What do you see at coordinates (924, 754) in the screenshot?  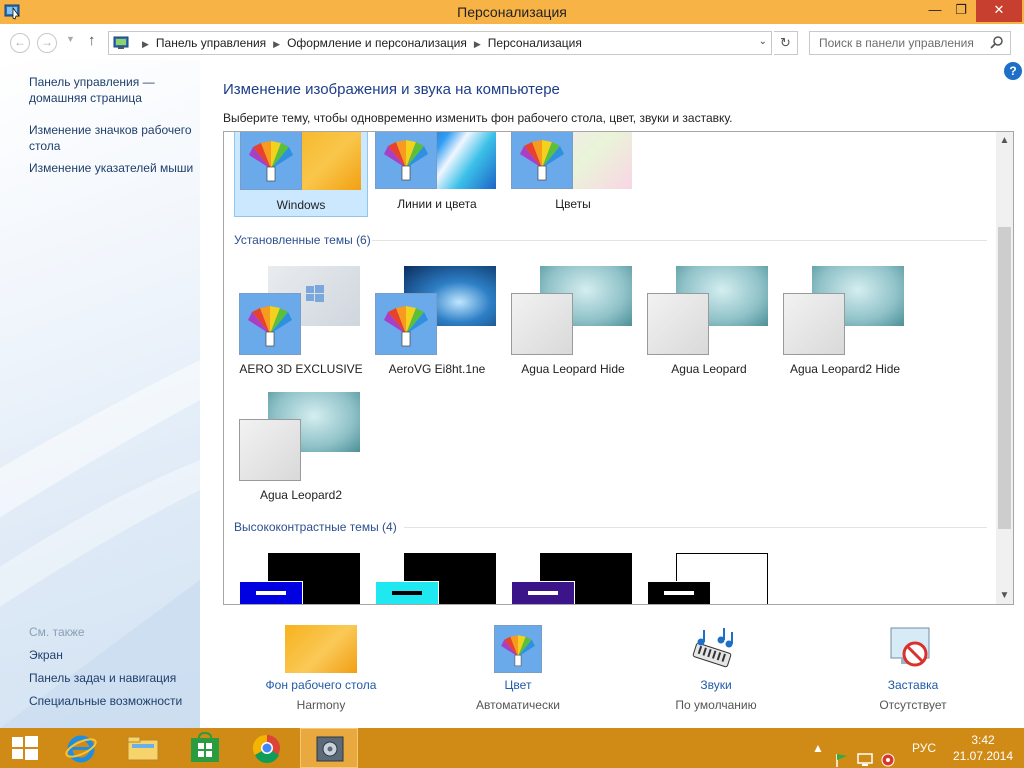 I see `input-language: РУС` at bounding box center [924, 754].